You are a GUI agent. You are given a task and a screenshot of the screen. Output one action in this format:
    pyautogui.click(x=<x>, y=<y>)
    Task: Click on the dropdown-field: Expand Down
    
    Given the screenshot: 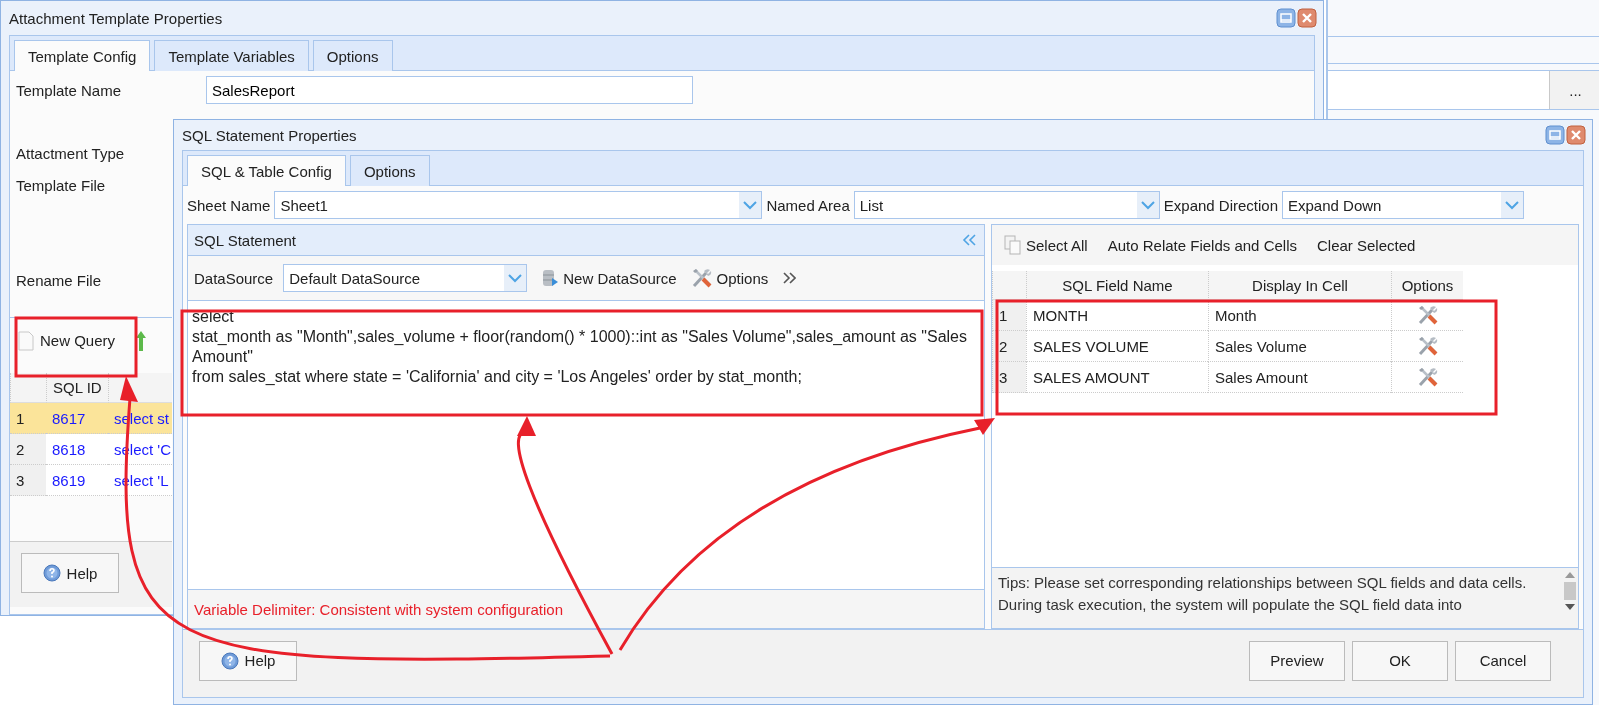 What is the action you would take?
    pyautogui.click(x=1403, y=205)
    